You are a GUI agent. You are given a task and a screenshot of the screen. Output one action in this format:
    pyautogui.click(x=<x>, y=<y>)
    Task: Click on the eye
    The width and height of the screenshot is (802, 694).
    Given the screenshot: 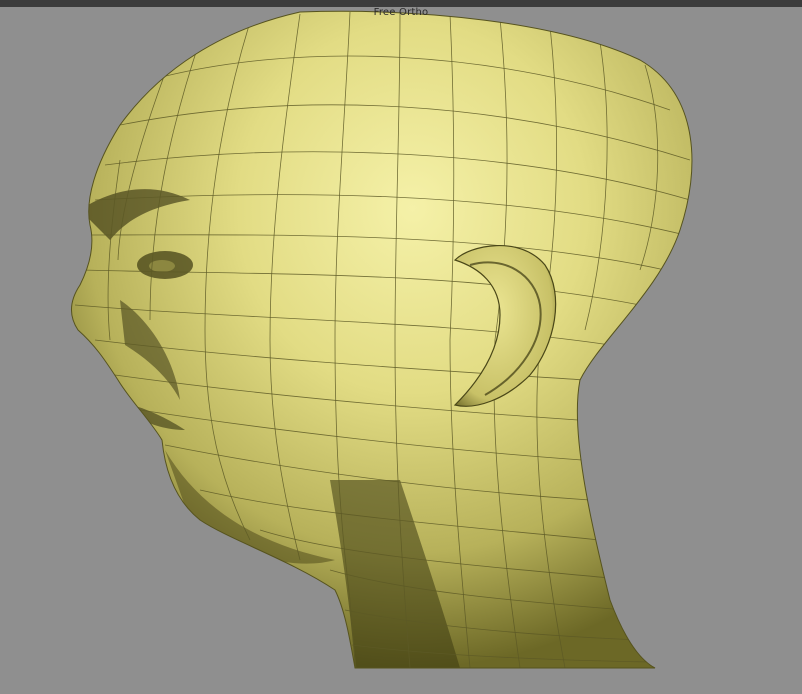 What is the action you would take?
    pyautogui.click(x=162, y=266)
    